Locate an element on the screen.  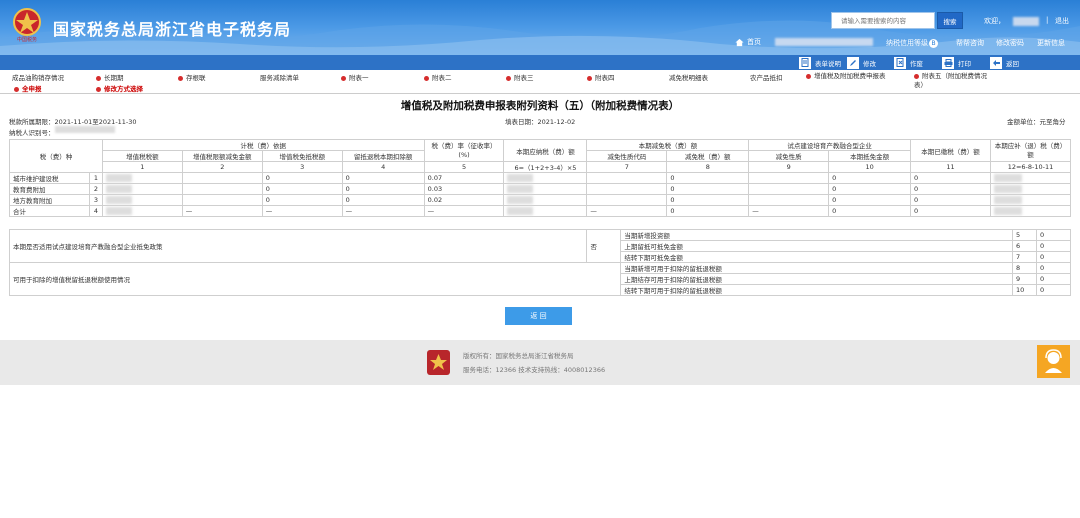
customer-service-icon is located at coordinates (1053, 361).